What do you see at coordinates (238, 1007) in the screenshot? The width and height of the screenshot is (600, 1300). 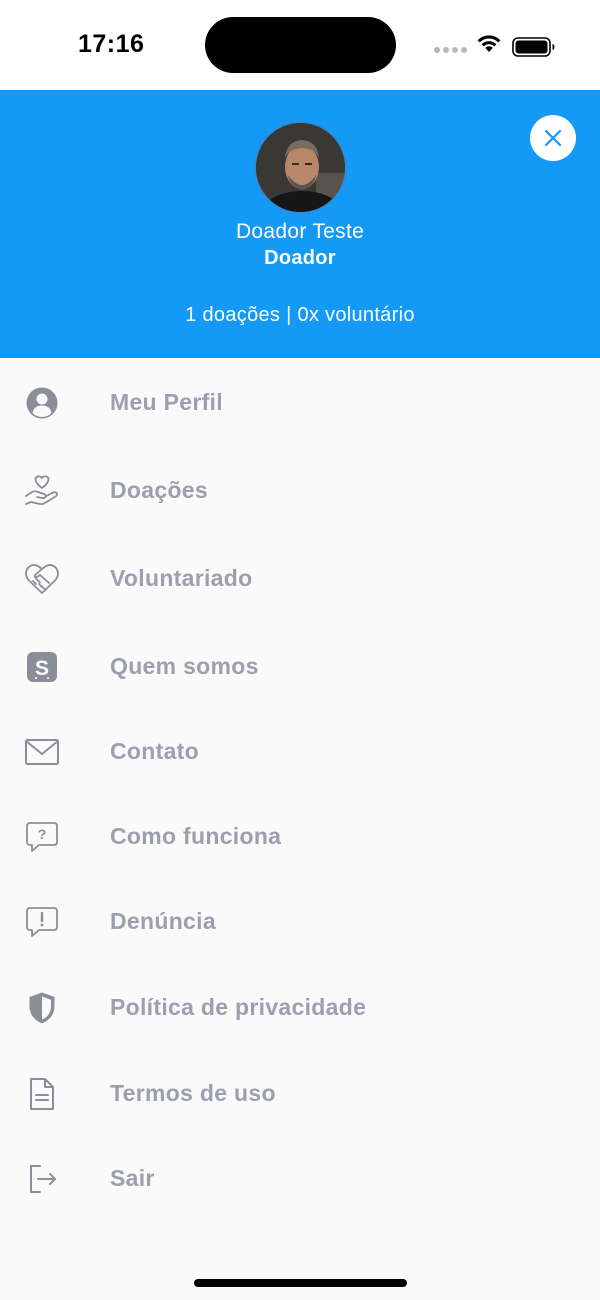 I see `menu-item-label: Política de privacidade` at bounding box center [238, 1007].